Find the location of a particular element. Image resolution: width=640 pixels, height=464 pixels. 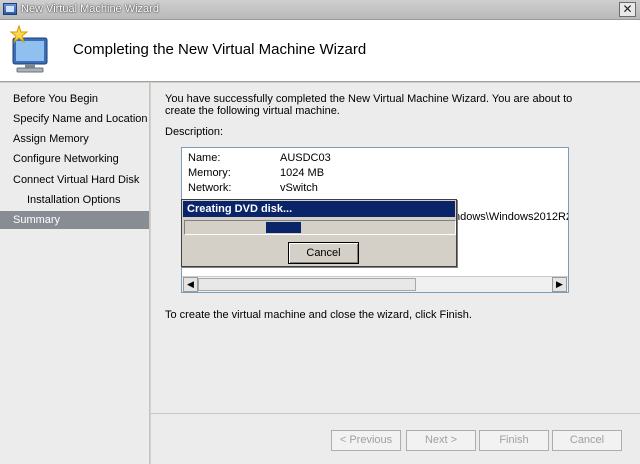

wizard-footer: < Previous Next > Finish Cancel is located at coordinates (395, 438).